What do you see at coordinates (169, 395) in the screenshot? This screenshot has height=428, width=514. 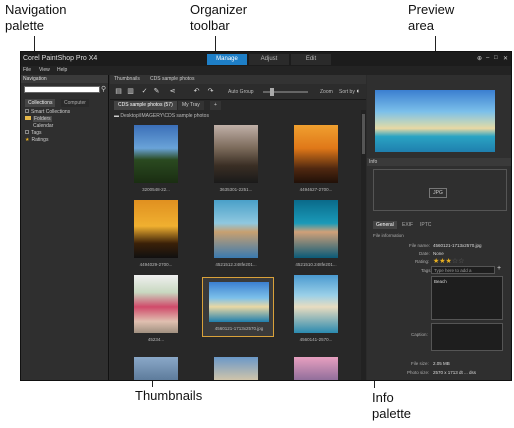 I see `callout-thumbnails: Thumbnails` at bounding box center [169, 395].